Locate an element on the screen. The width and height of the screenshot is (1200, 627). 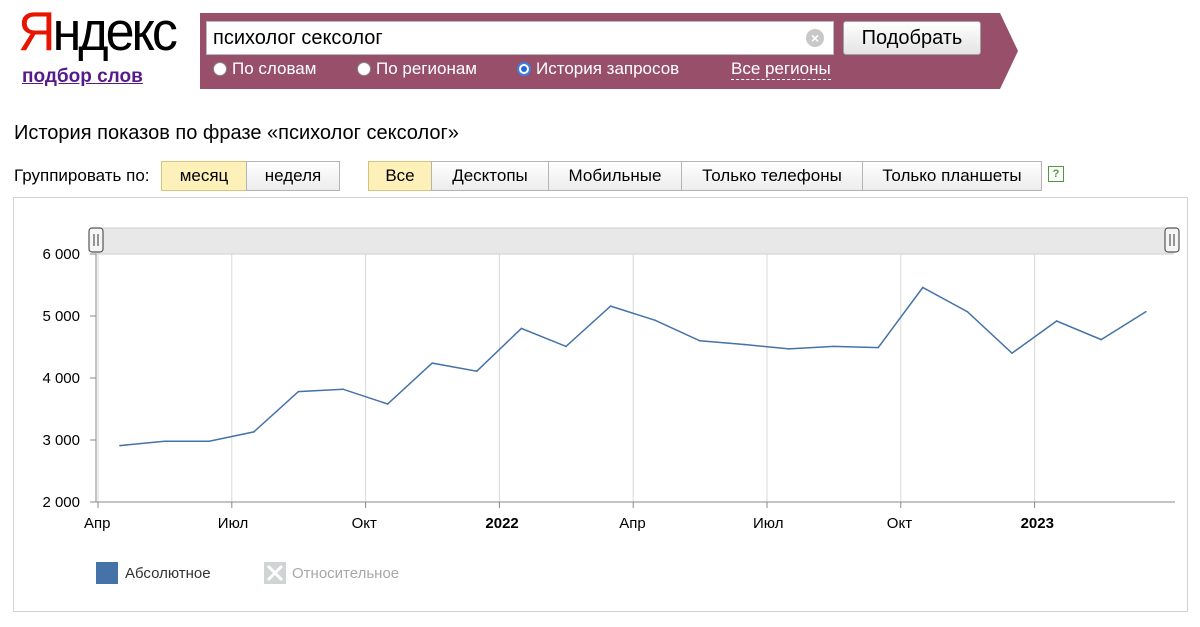
y-tick-label: 6 000 is located at coordinates (61, 254).